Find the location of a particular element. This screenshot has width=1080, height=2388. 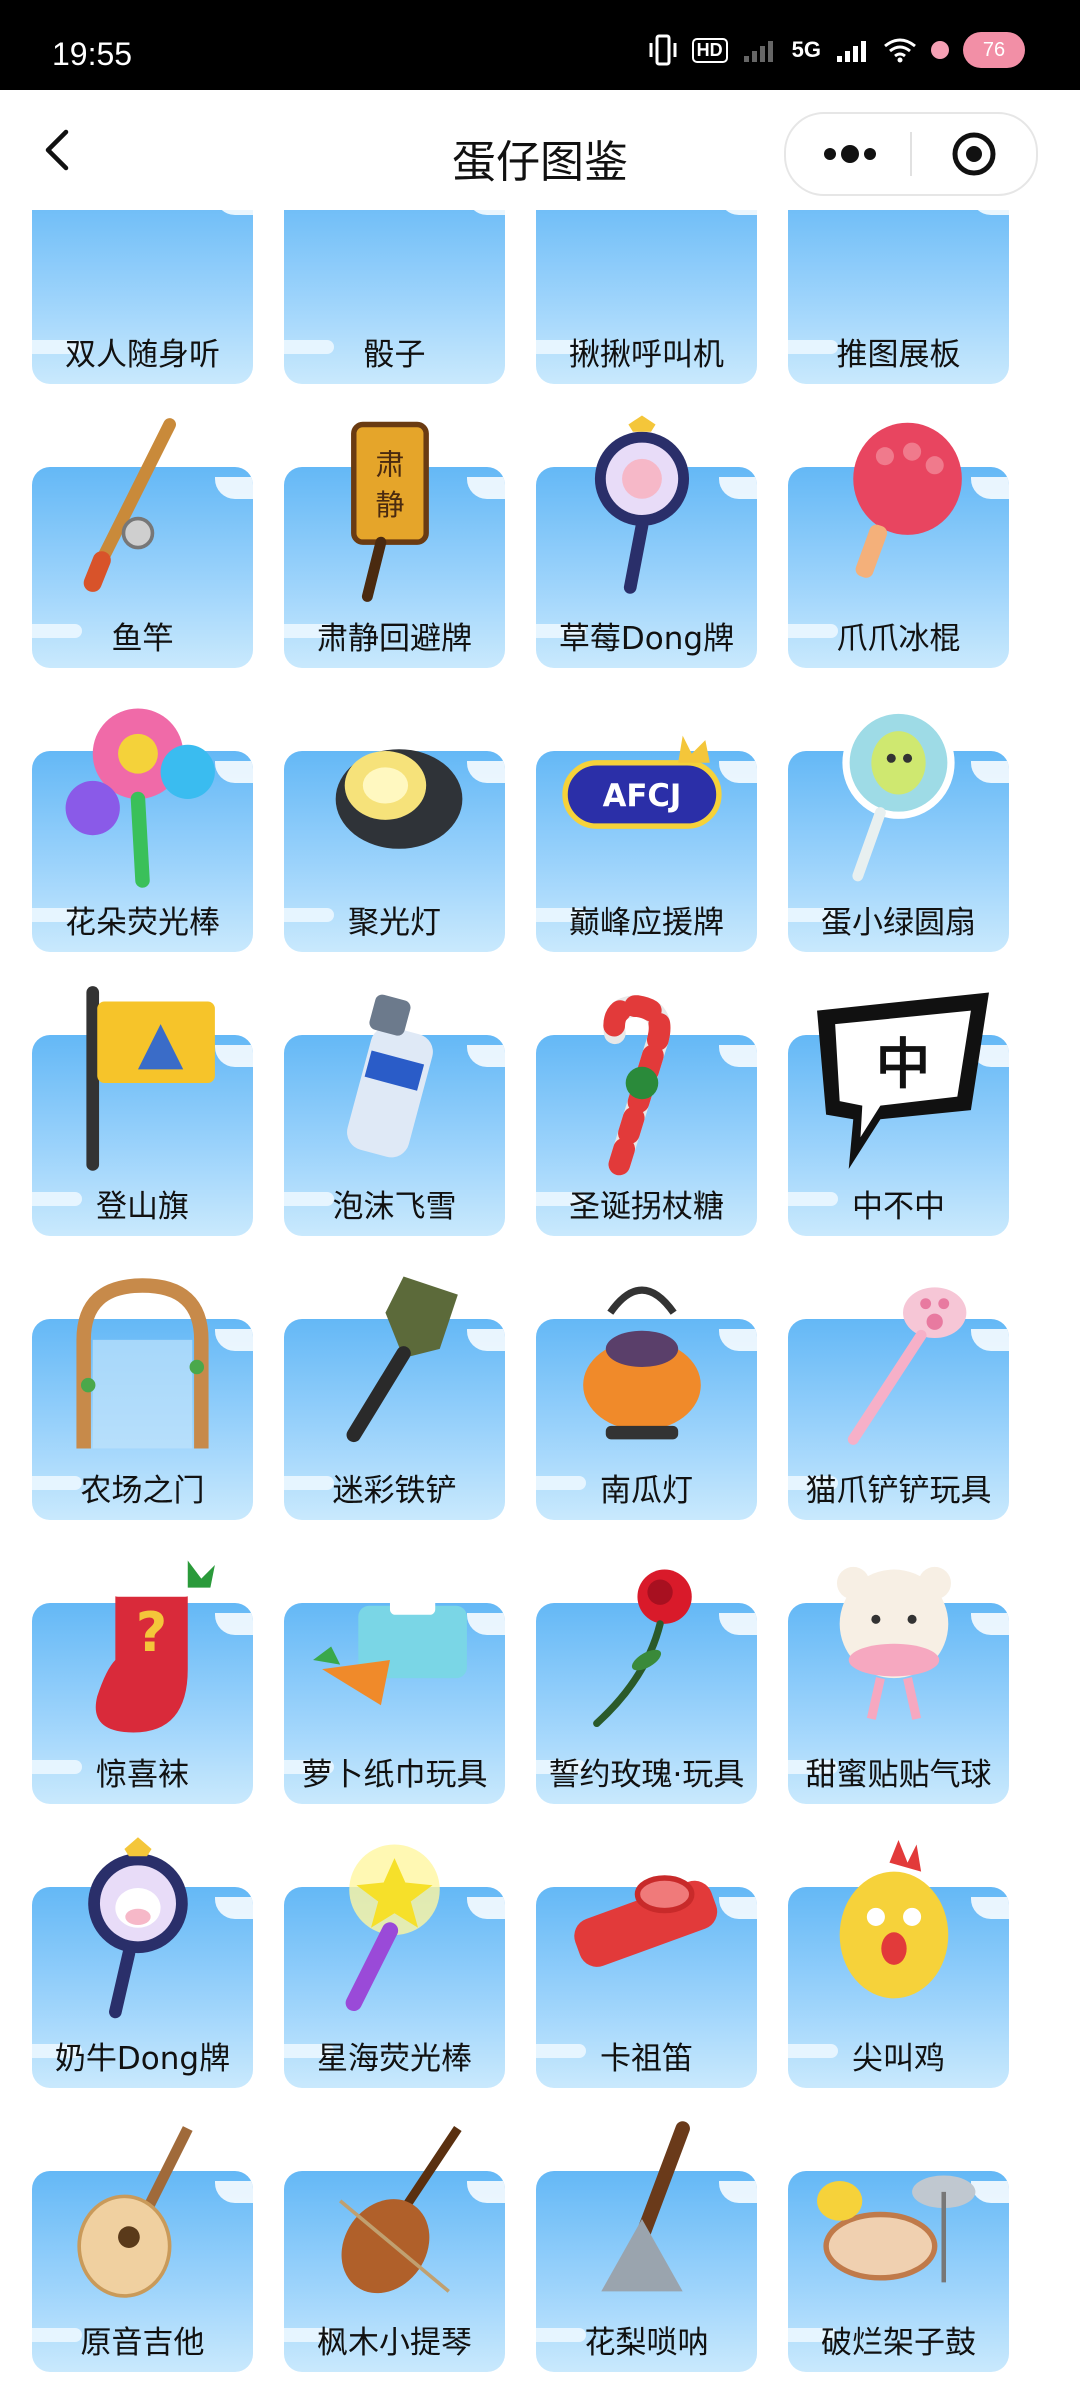

item-label: 圣诞拐杖糖 is located at coordinates (646, 1207).